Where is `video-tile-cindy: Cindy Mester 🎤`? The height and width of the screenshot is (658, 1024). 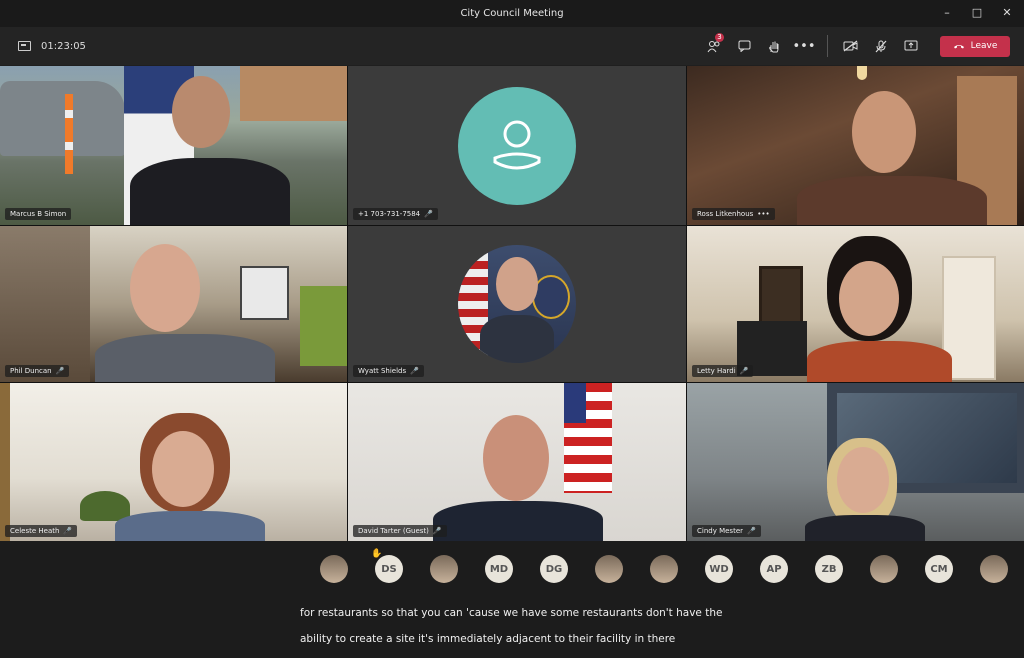
video-tile-cindy: Cindy Mester 🎤 is located at coordinates (855, 462).